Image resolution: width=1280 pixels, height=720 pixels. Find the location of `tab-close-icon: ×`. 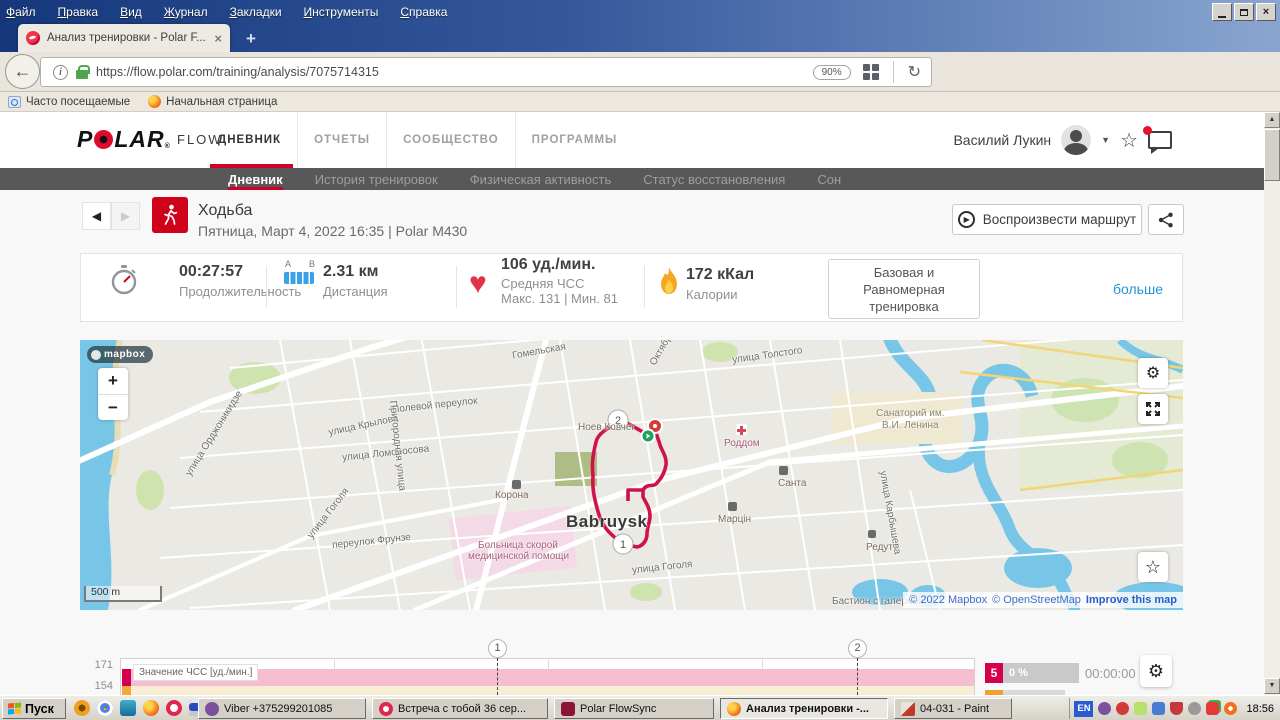

tab-close-icon: × is located at coordinates (218, 38).